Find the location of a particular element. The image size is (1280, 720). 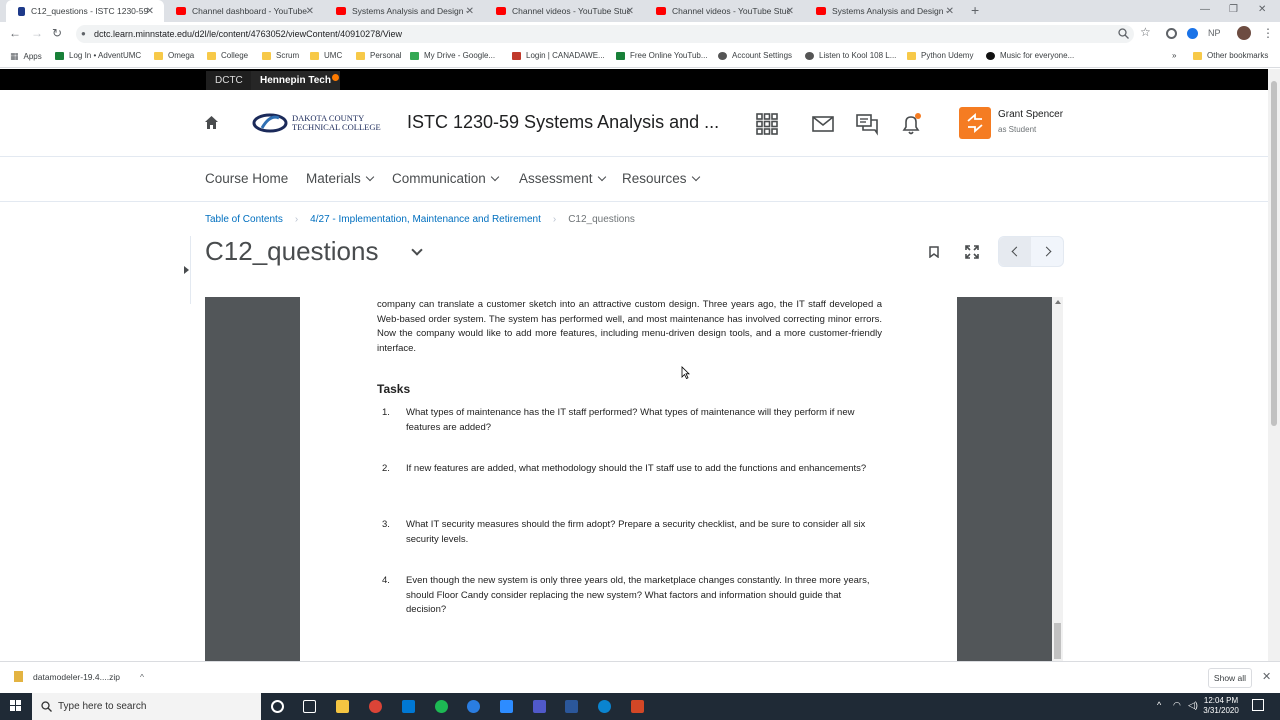

fullscreen-button is located at coordinates (972, 252).